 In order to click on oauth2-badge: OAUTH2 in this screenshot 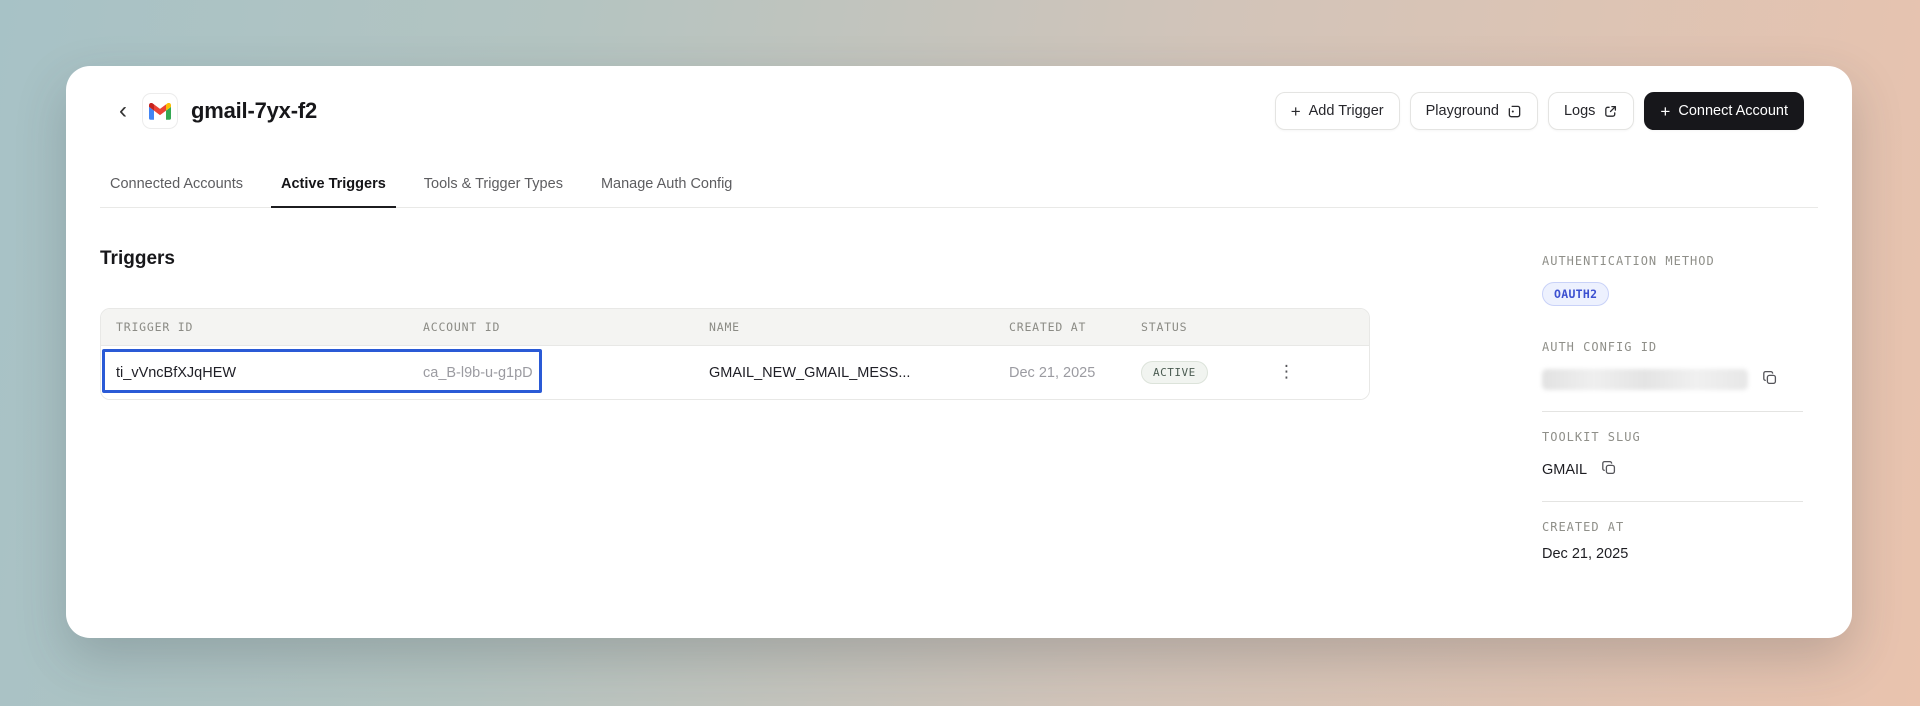, I will do `click(1576, 294)`.